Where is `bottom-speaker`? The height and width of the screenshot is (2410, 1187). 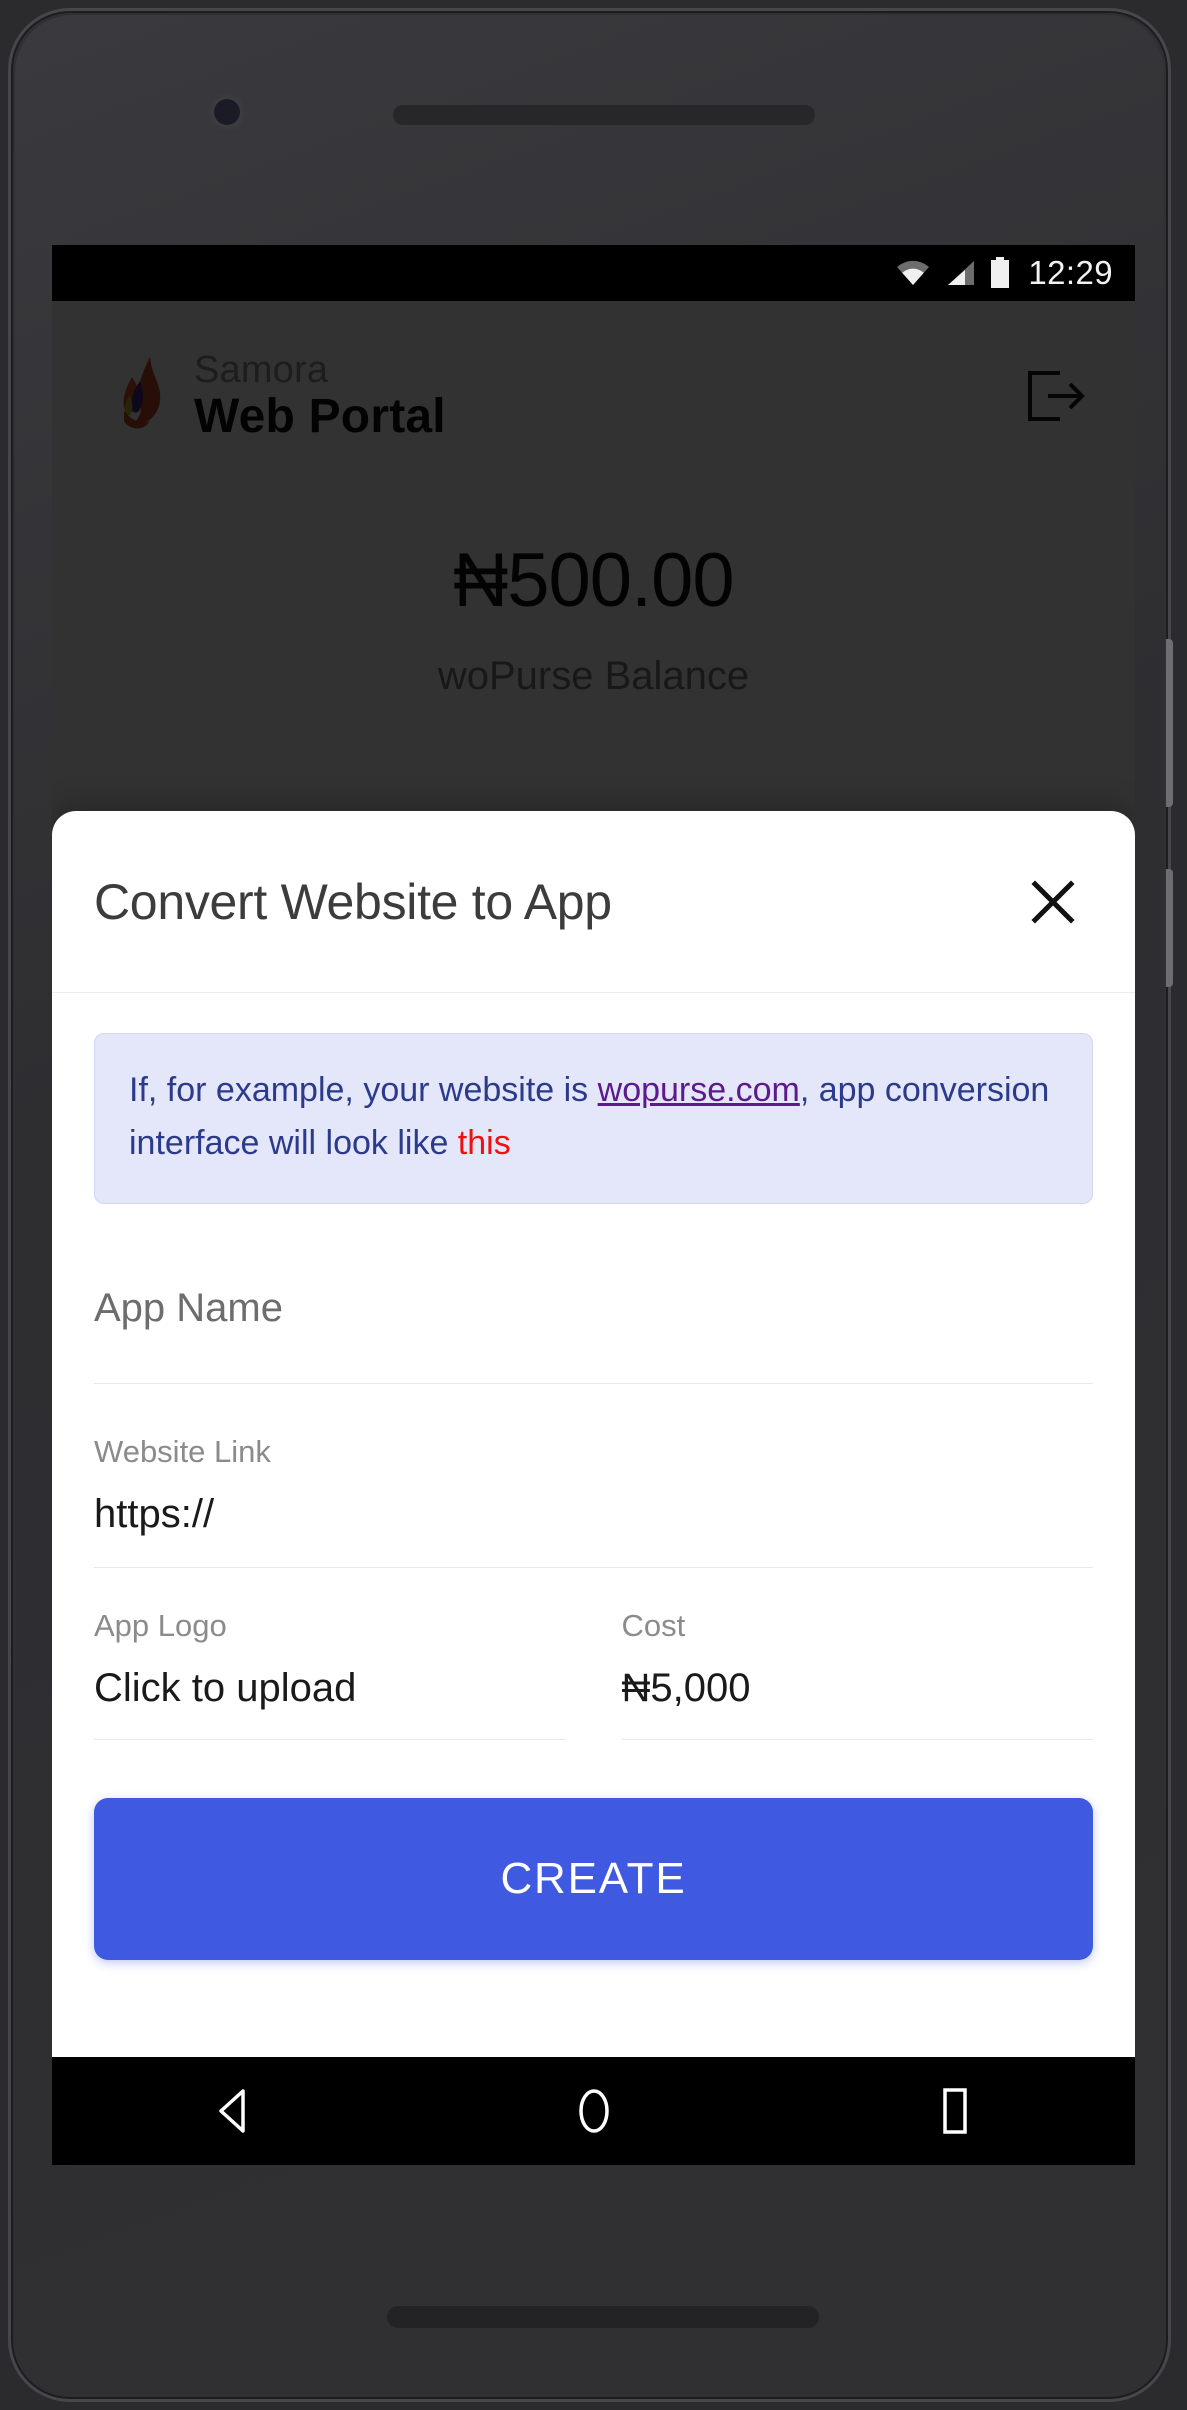
bottom-speaker is located at coordinates (603, 2317).